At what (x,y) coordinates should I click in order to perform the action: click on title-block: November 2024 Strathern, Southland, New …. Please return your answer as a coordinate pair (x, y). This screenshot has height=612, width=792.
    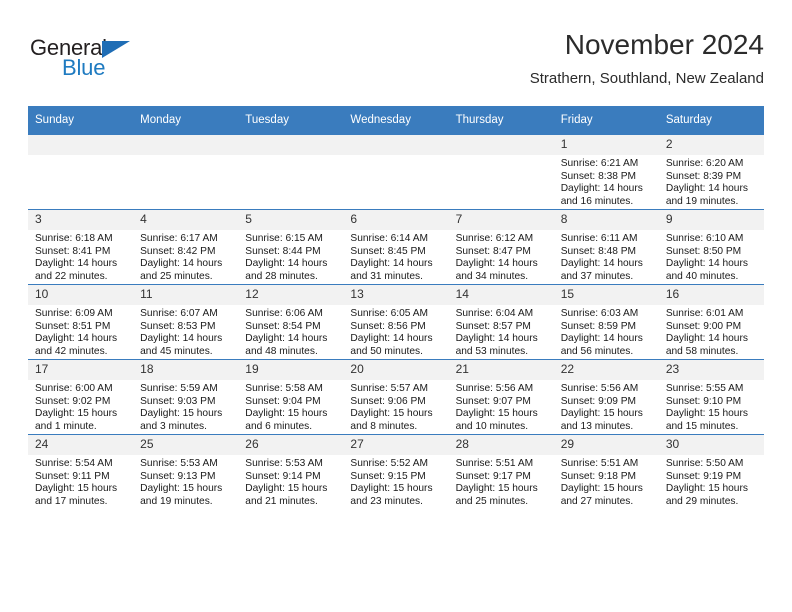
    Looking at the image, I should click on (647, 58).